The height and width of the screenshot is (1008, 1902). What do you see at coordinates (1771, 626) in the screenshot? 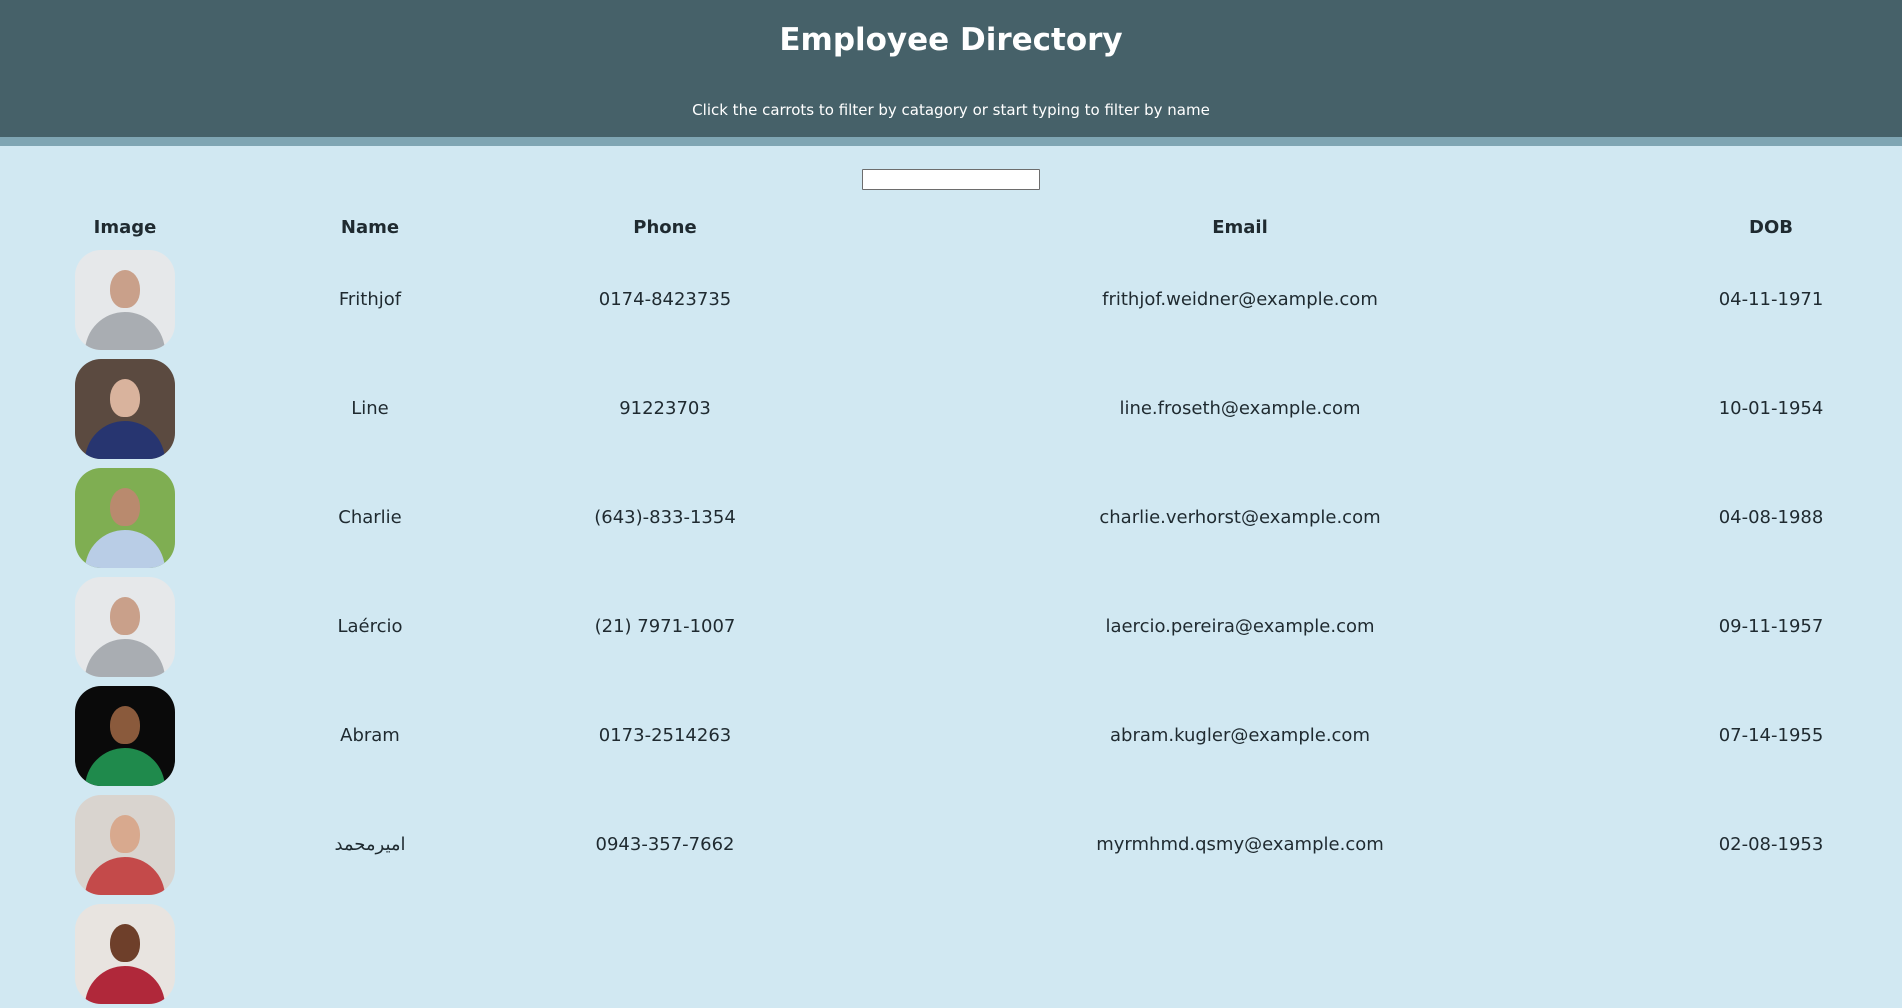
I see `dob-cell: 09-11-1957` at bounding box center [1771, 626].